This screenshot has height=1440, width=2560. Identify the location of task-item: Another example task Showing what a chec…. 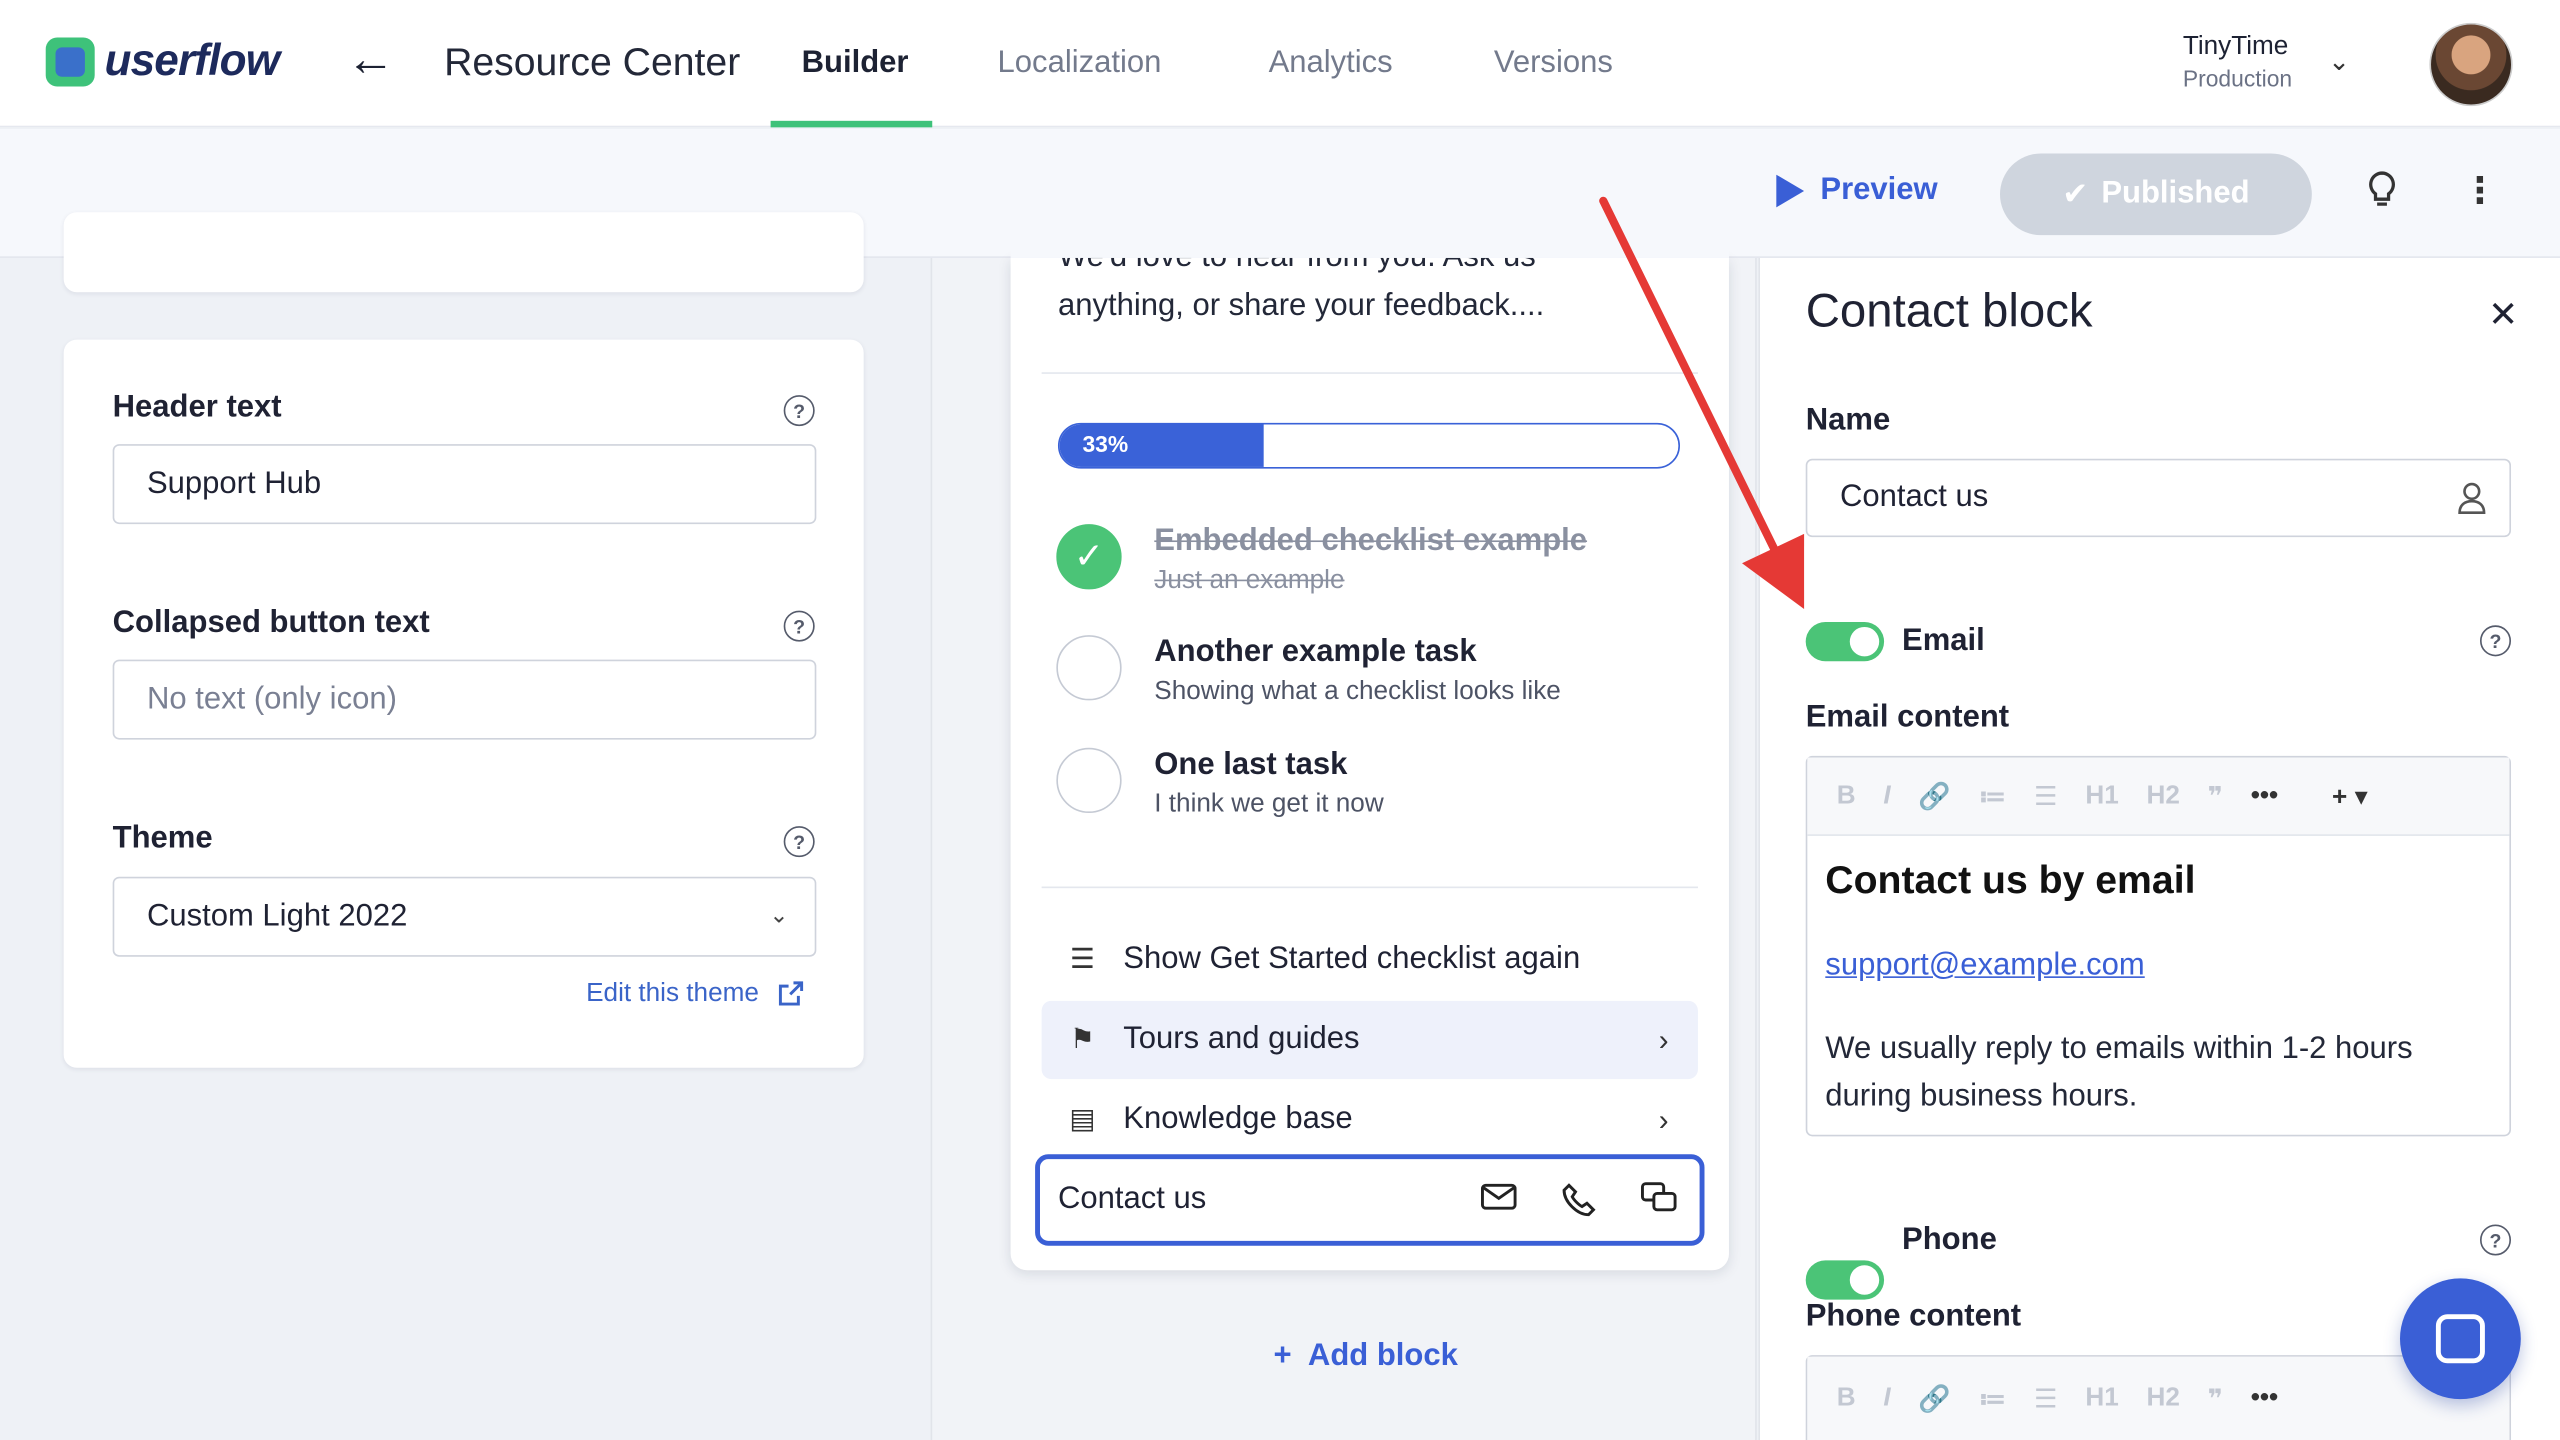
(1357, 671).